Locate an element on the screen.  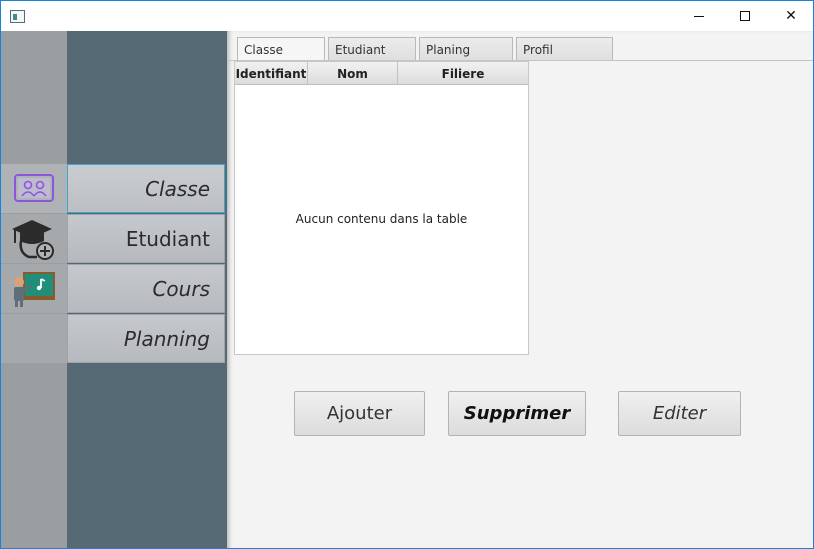
nav-item-label: Etudiant is located at coordinates (146, 238).